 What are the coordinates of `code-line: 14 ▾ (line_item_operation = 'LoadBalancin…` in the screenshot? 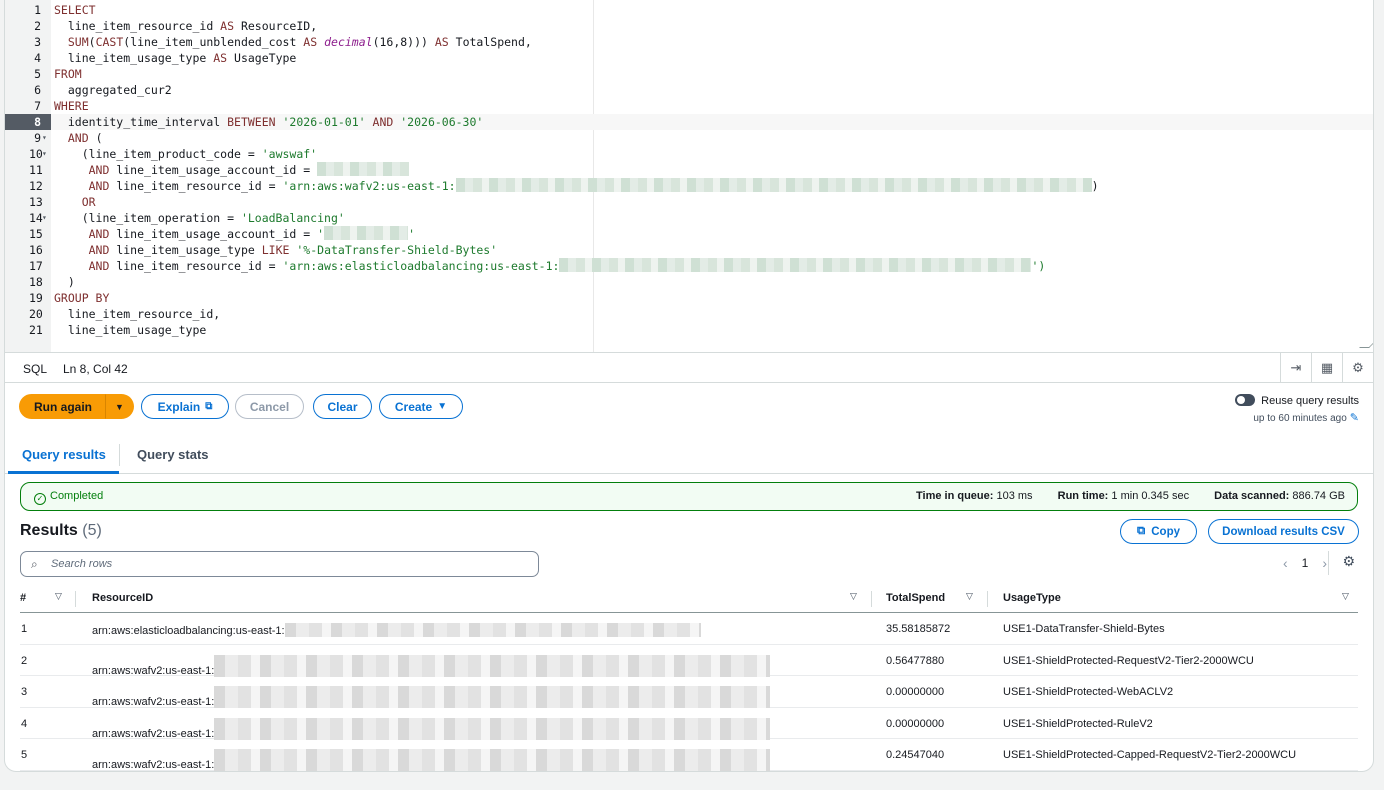 It's located at (689, 218).